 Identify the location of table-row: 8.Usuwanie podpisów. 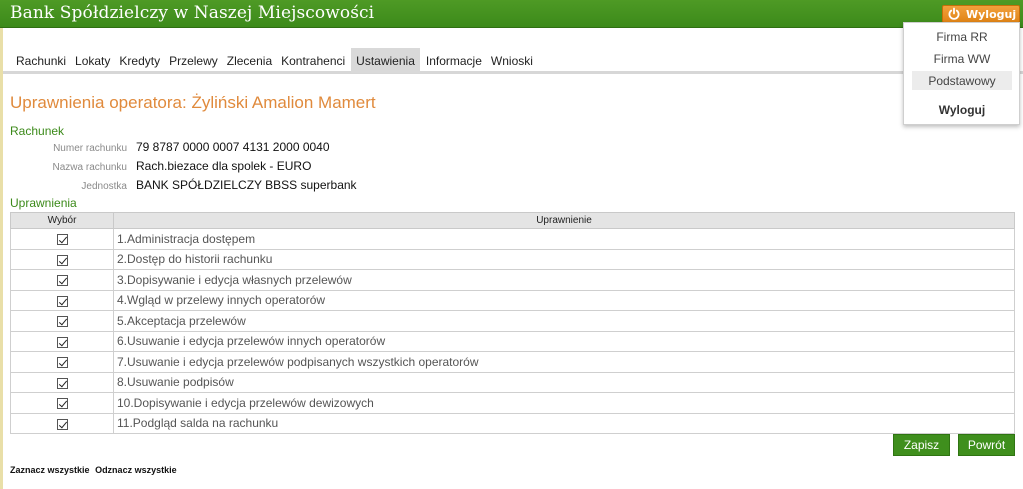
(512, 382).